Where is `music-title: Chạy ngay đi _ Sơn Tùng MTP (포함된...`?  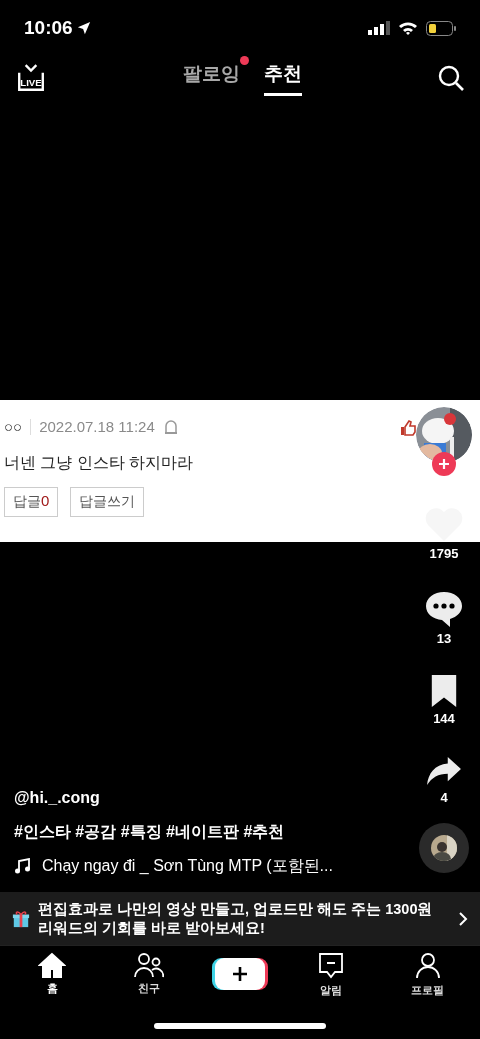 music-title: Chạy ngay đi _ Sơn Tùng MTP (포함된... is located at coordinates (187, 866).